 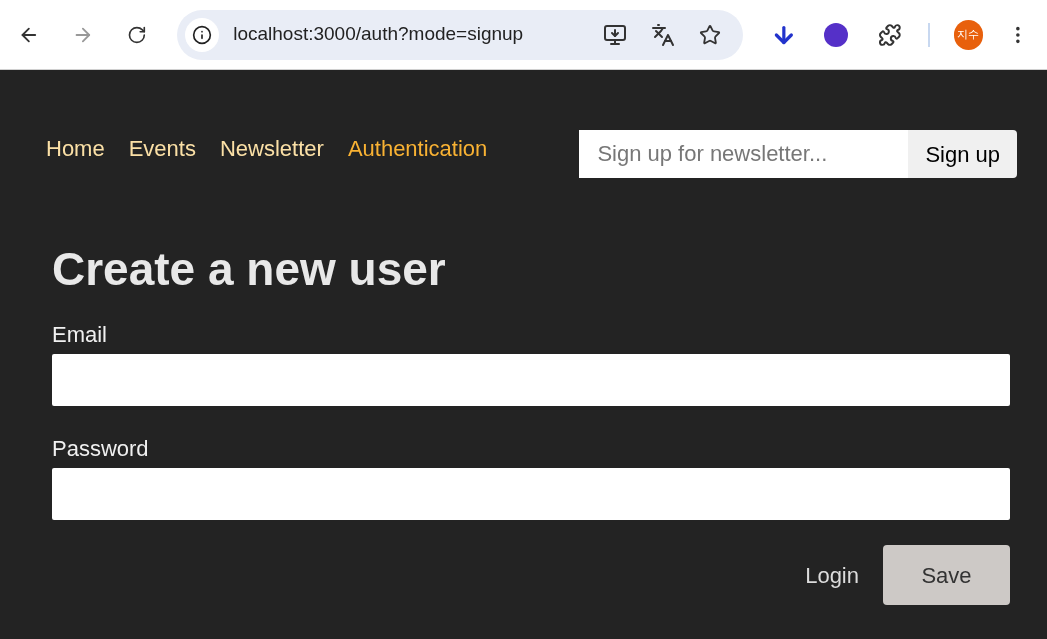 What do you see at coordinates (889, 34) in the screenshot?
I see `extensions-puzzle-icon` at bounding box center [889, 34].